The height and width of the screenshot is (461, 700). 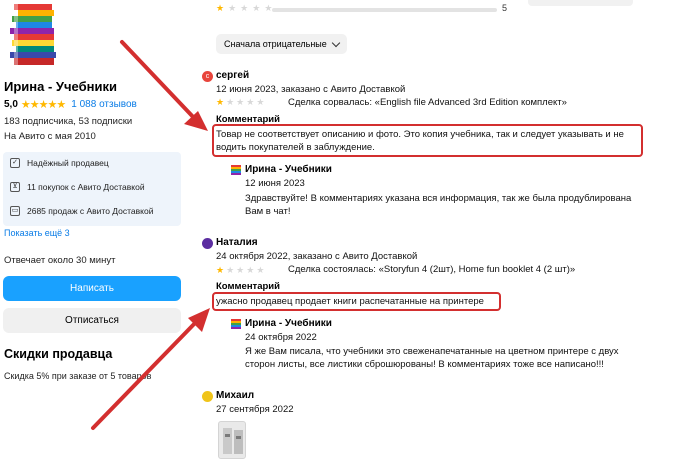 I want to click on badge-sales: ▭ 2685 продаж с Авито Доставкой, so click(x=81, y=211).